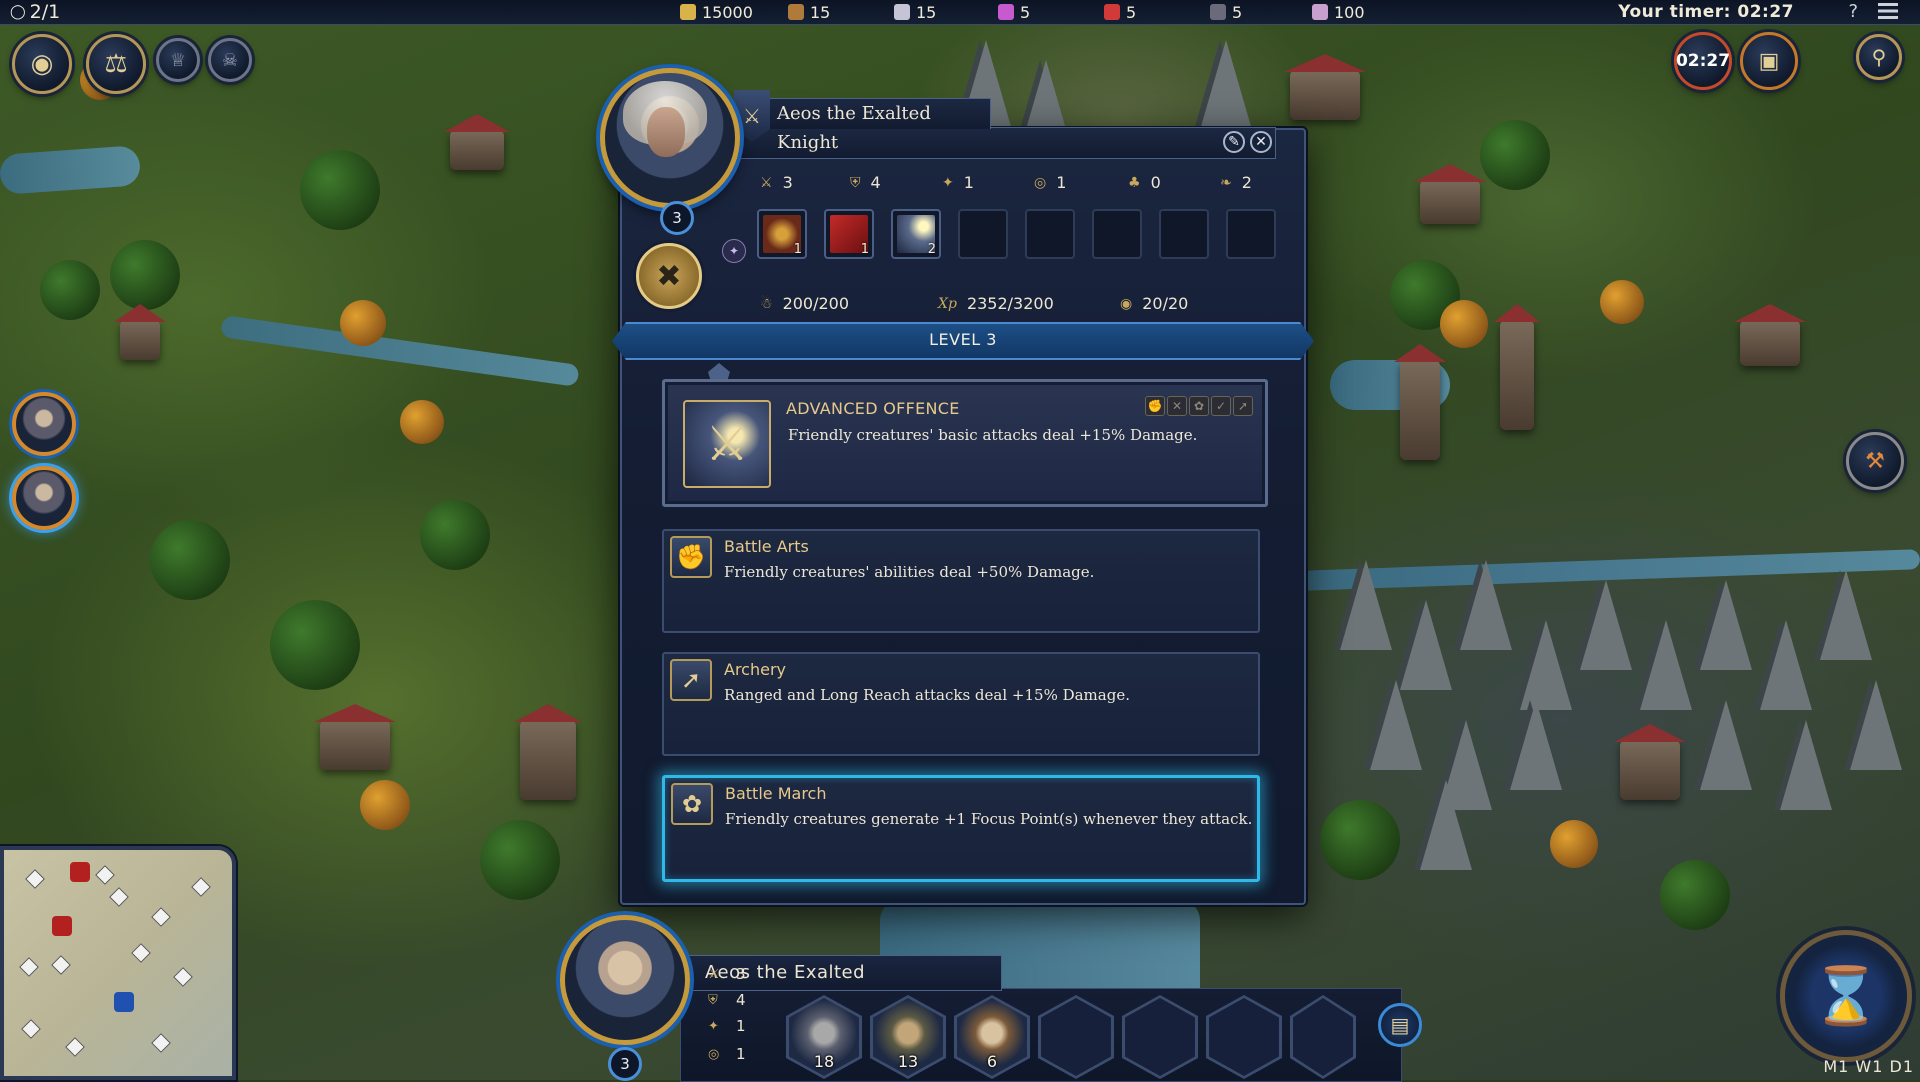  I want to click on temple, so click(1650, 770).